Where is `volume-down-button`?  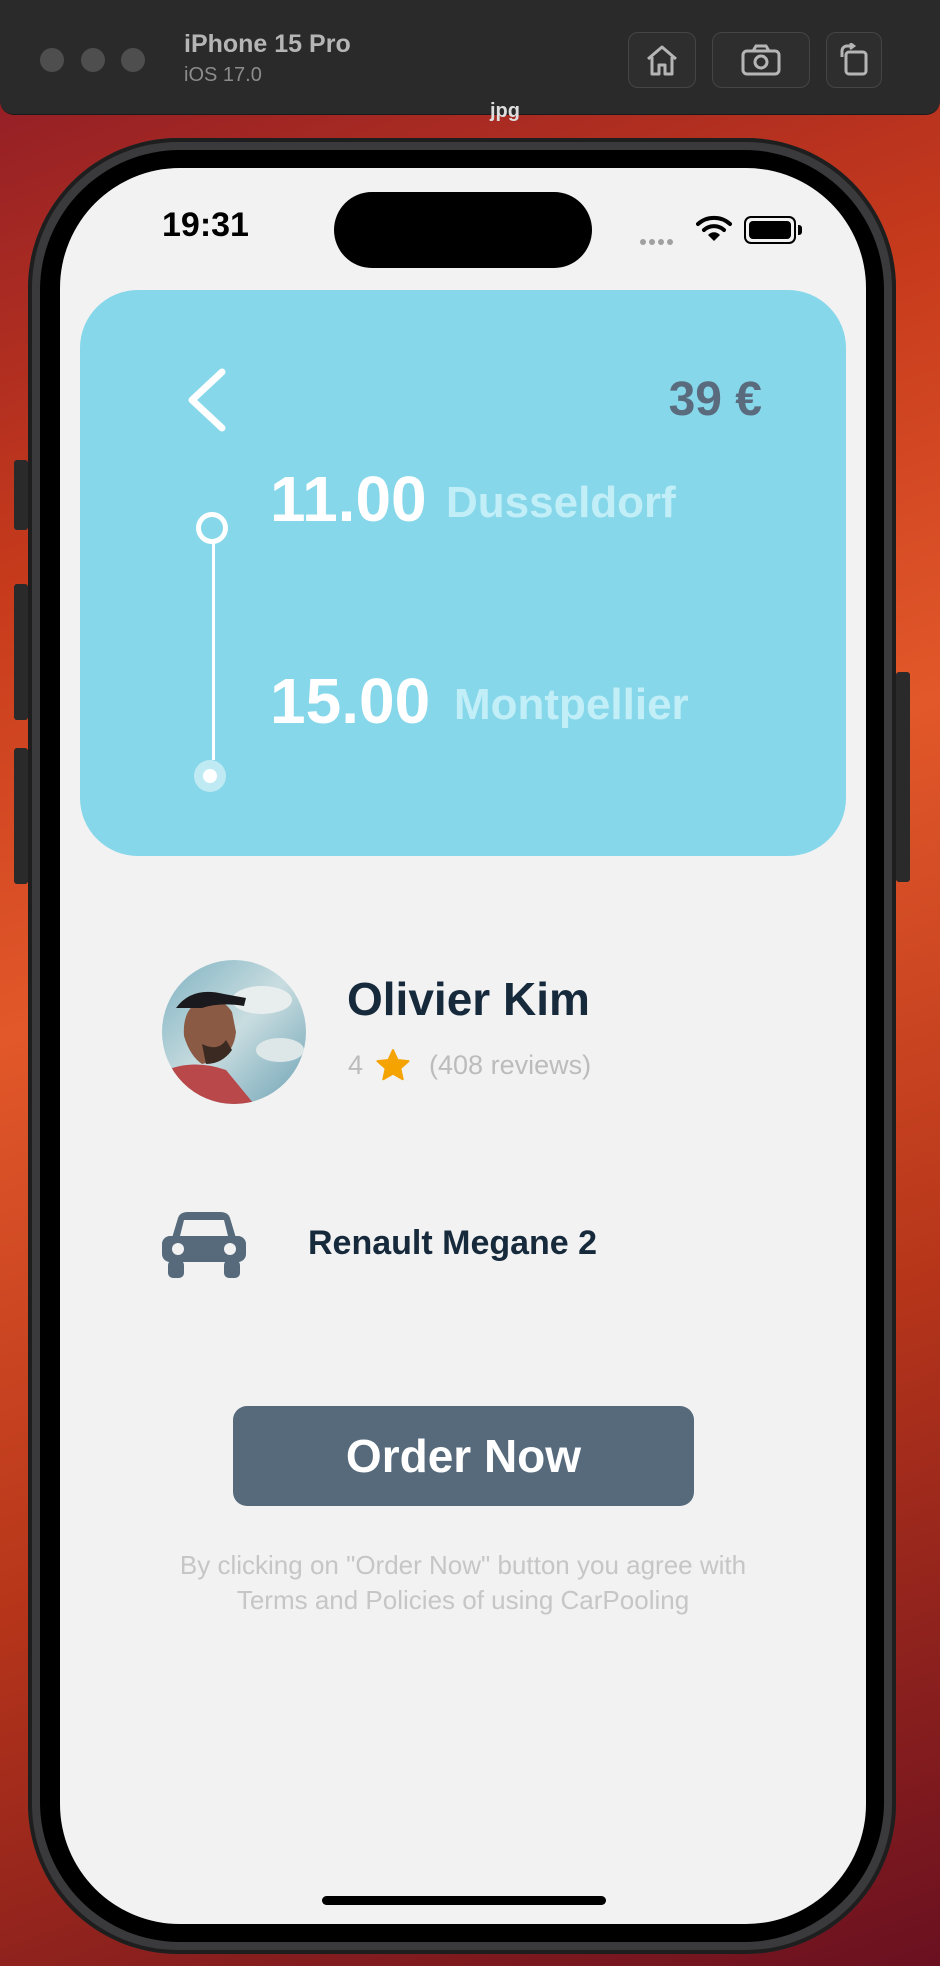 volume-down-button is located at coordinates (21, 816).